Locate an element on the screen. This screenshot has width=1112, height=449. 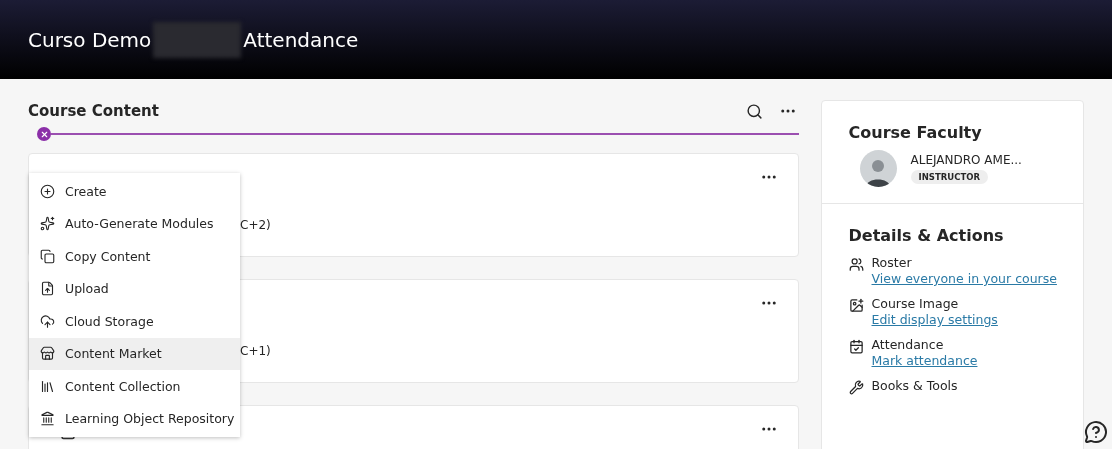
course-title: Attendance is located at coordinates (301, 39).